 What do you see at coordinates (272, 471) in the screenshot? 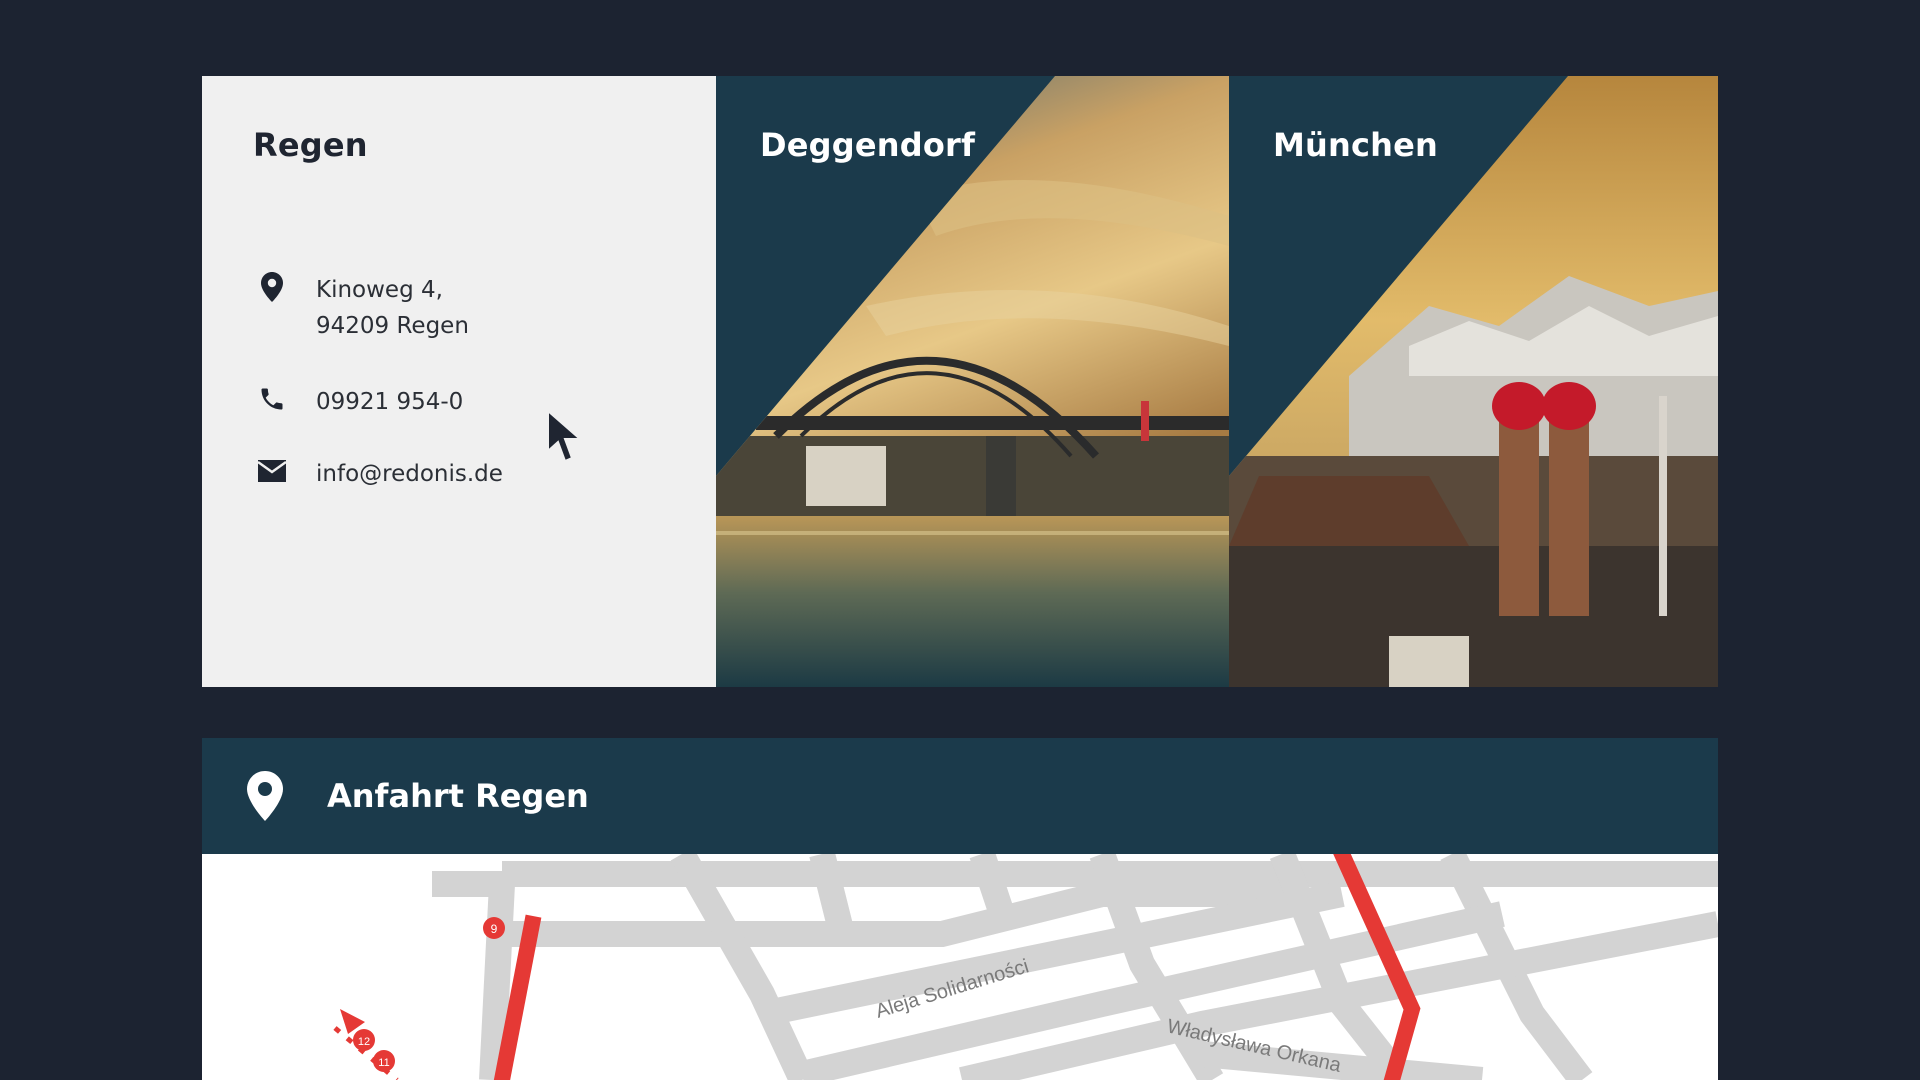
I see `mail-icon` at bounding box center [272, 471].